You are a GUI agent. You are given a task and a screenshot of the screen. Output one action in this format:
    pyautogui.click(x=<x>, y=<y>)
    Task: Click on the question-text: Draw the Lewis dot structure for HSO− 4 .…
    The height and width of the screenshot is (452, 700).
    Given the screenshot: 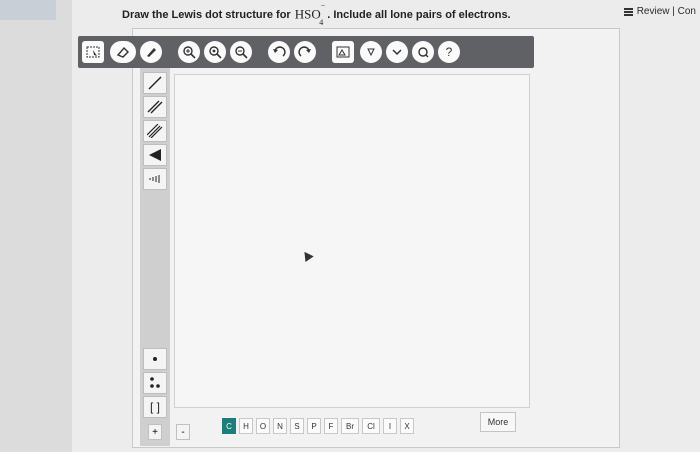 What is the action you would take?
    pyautogui.click(x=316, y=14)
    